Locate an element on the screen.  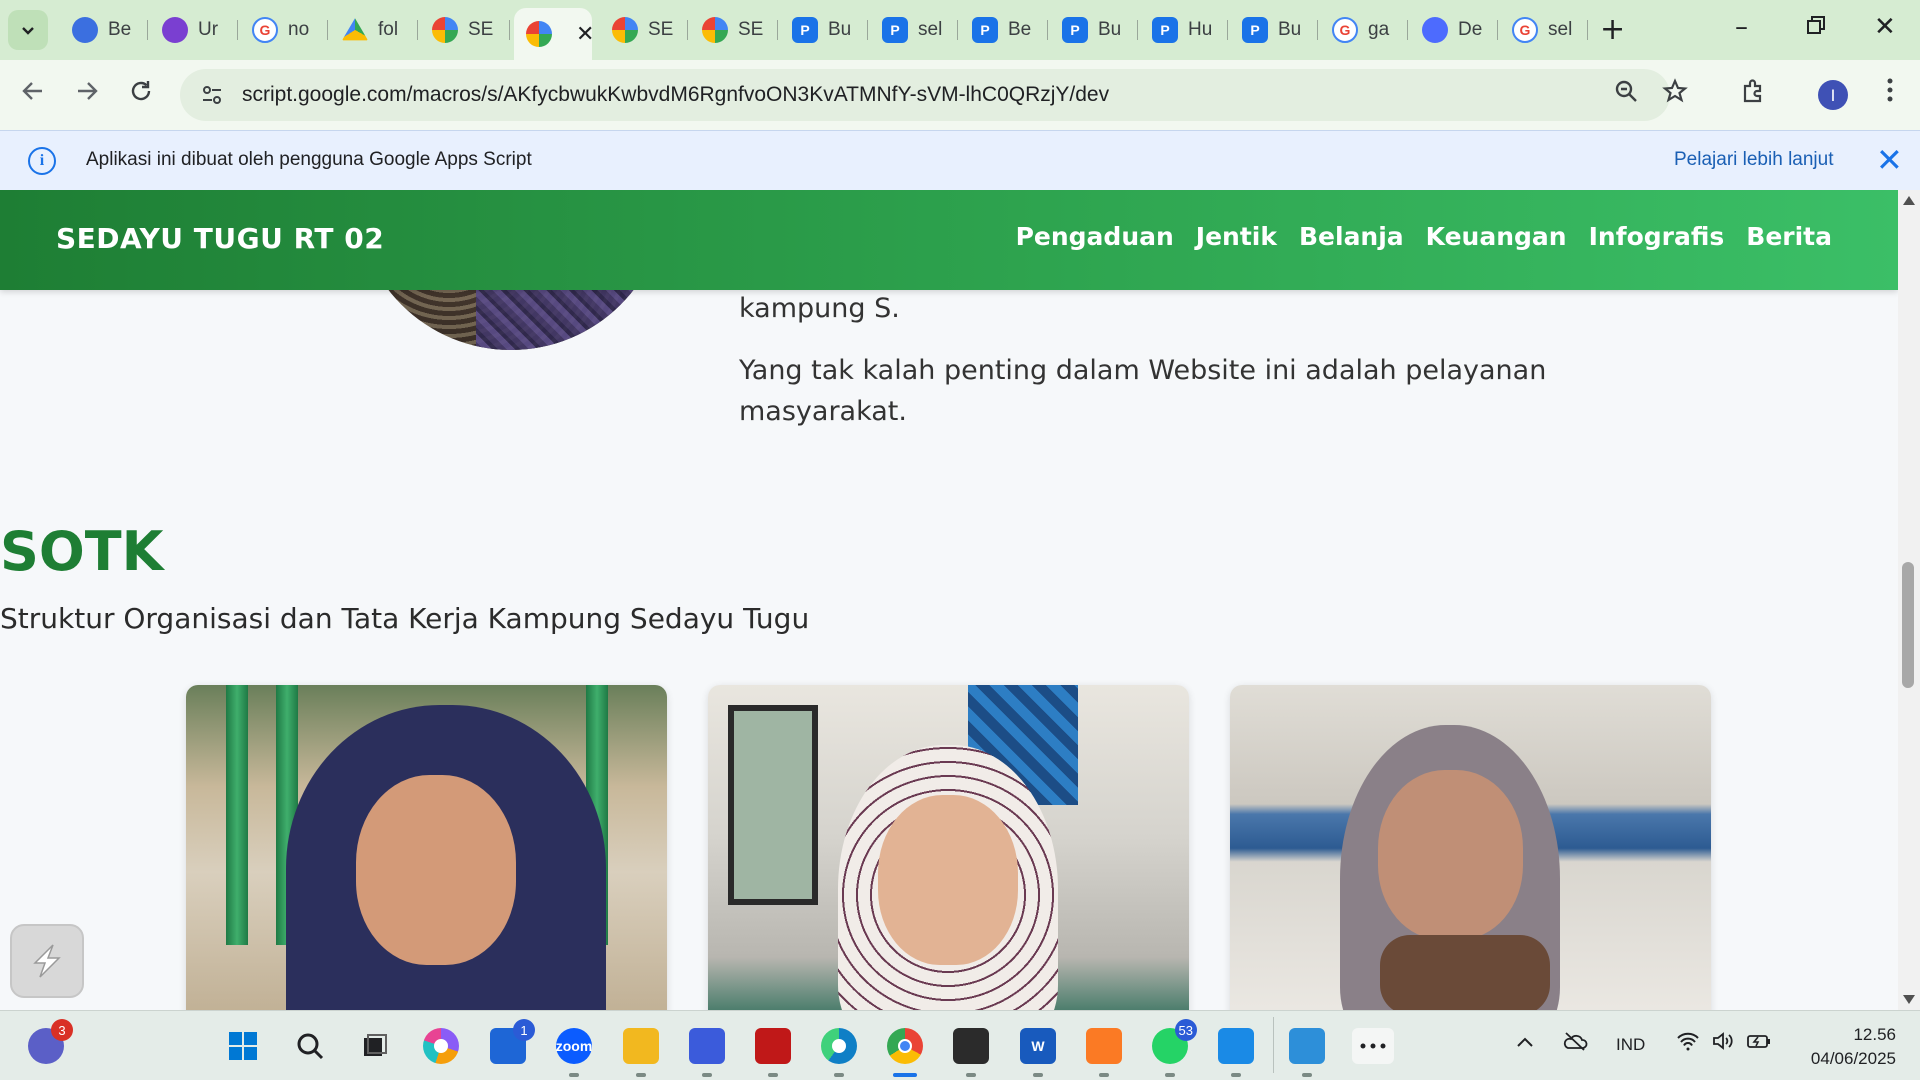
battery-icon is located at coordinates (1759, 1043).